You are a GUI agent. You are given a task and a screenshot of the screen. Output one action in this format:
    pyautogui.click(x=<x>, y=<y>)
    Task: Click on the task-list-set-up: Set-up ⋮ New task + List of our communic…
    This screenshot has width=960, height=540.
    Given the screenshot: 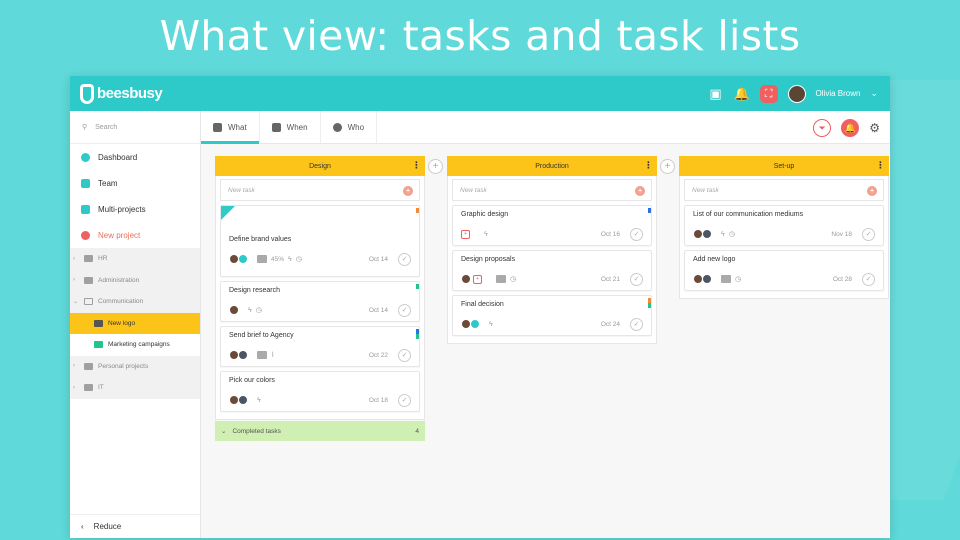 What is the action you would take?
    pyautogui.click(x=784, y=298)
    